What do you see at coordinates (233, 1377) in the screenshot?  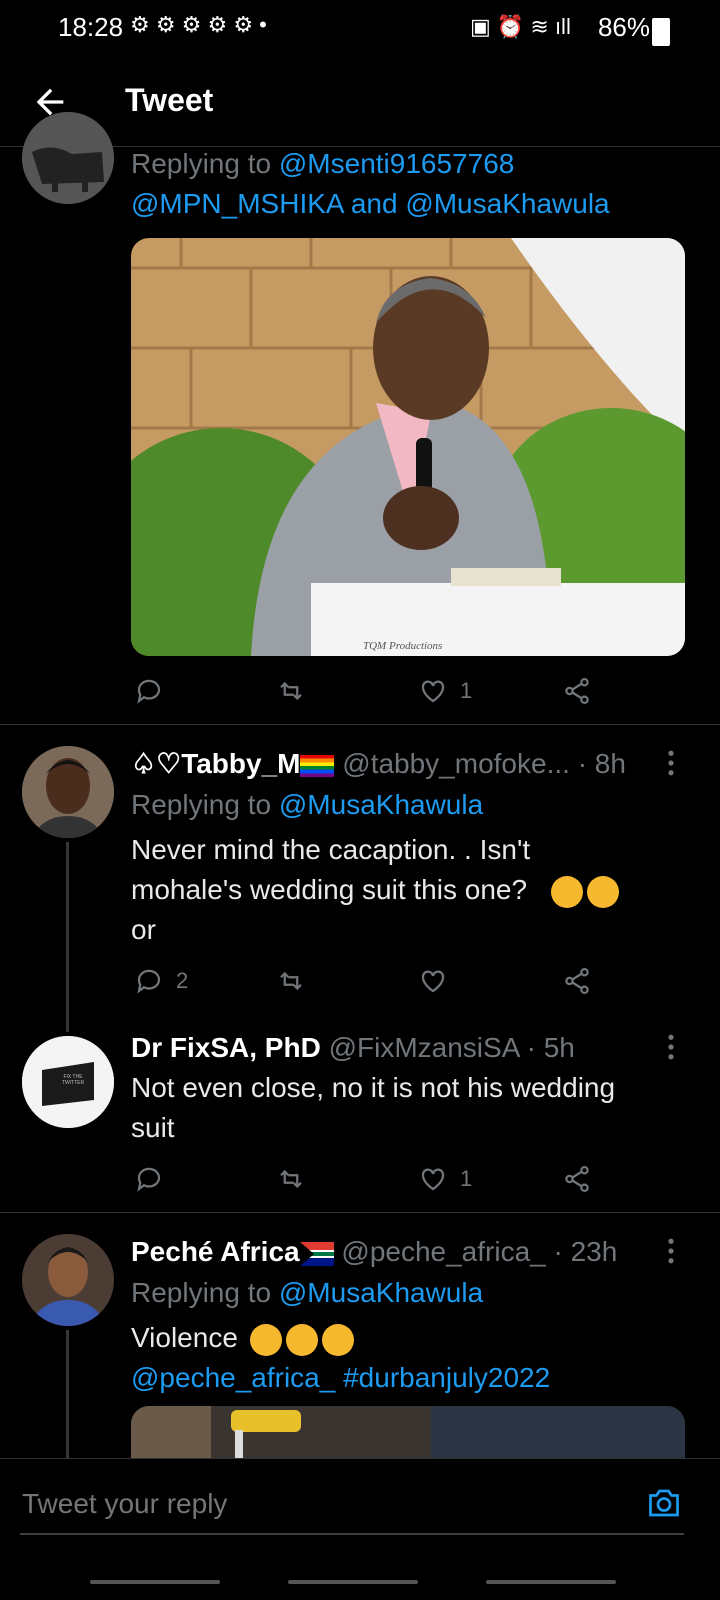 I see `mention-link: @peche_africa_` at bounding box center [233, 1377].